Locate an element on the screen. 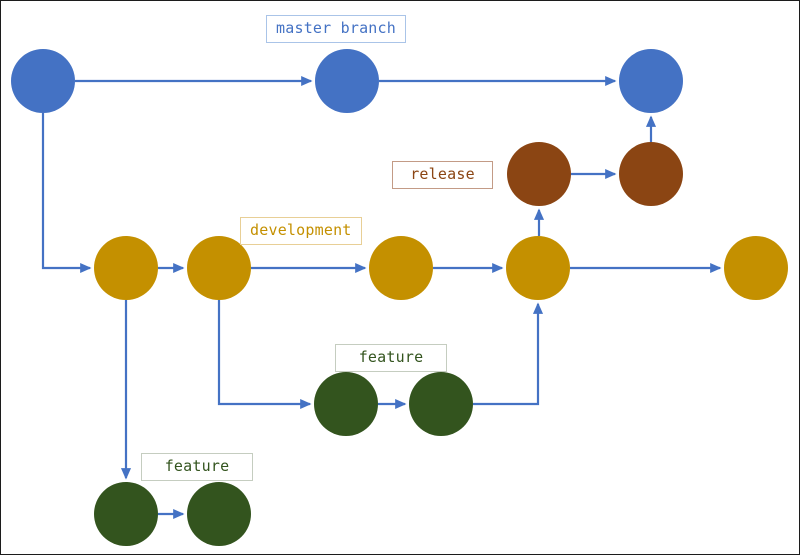  branch-label-master: master branch is located at coordinates (336, 29).